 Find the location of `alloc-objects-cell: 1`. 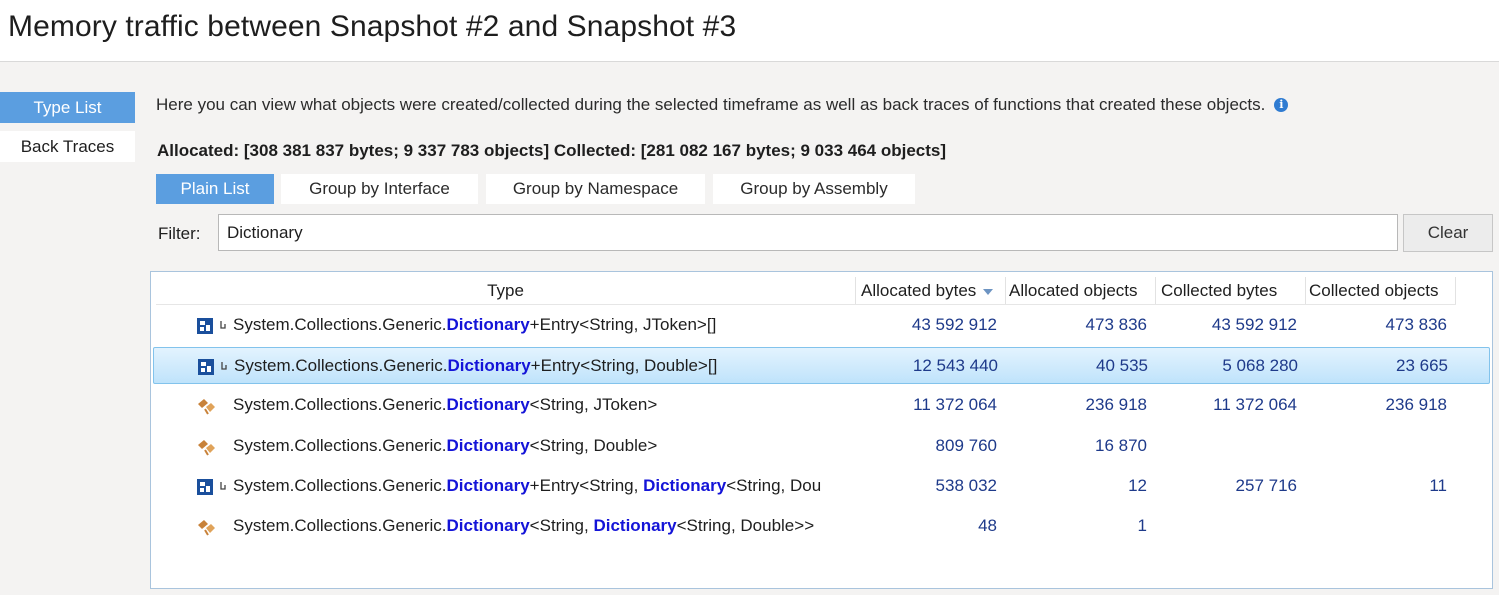

alloc-objects-cell: 1 is located at coordinates (1142, 525).